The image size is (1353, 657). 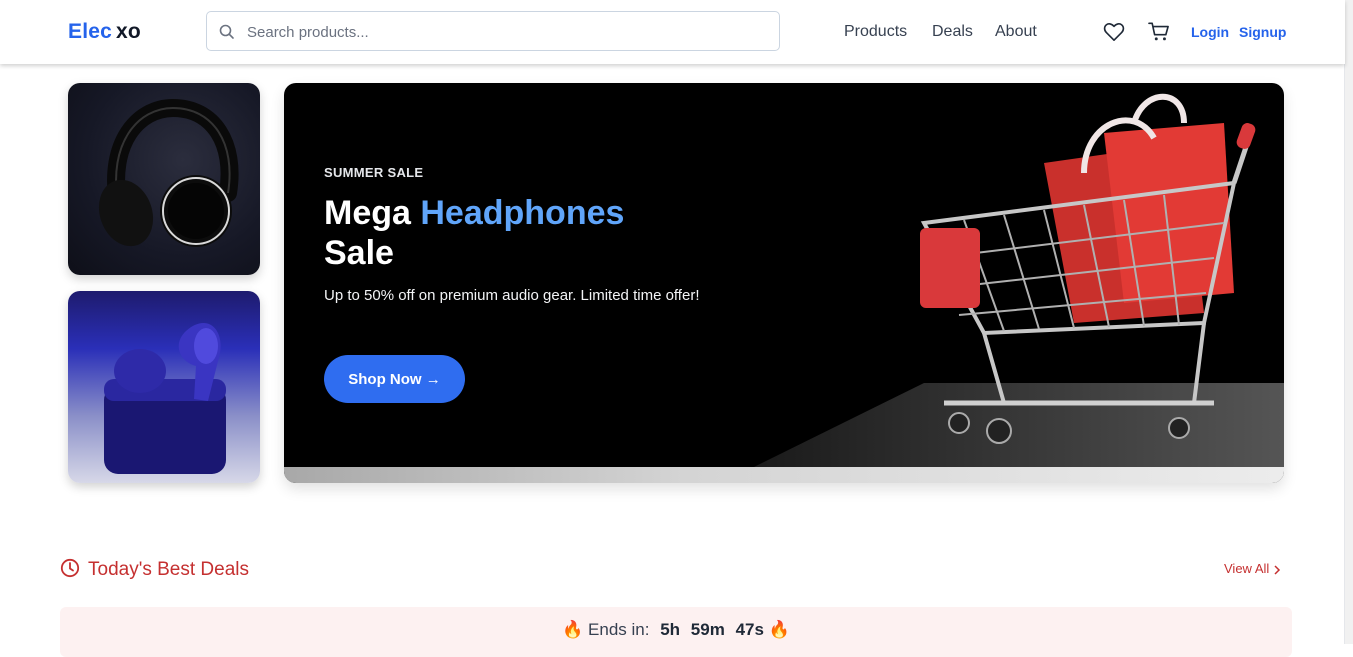 I want to click on page-scrollbar, so click(x=1348, y=322).